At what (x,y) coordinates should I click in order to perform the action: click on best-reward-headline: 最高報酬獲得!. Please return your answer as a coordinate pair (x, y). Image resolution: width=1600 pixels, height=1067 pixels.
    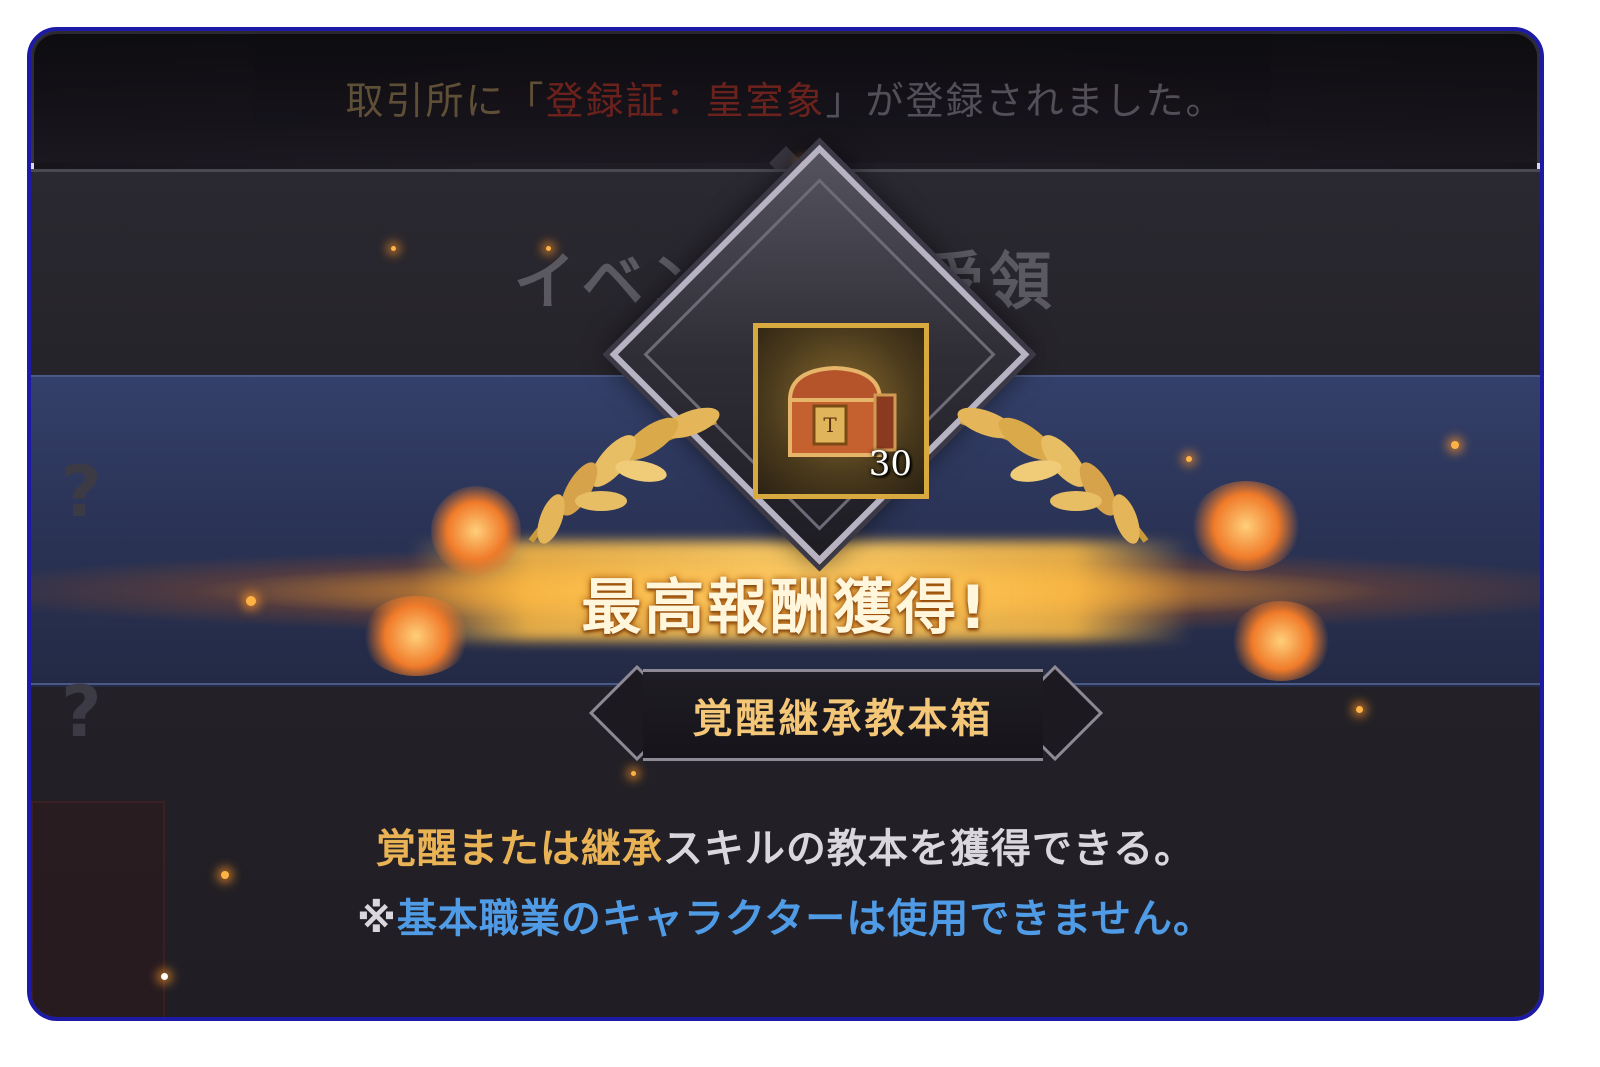
    Looking at the image, I should click on (785, 608).